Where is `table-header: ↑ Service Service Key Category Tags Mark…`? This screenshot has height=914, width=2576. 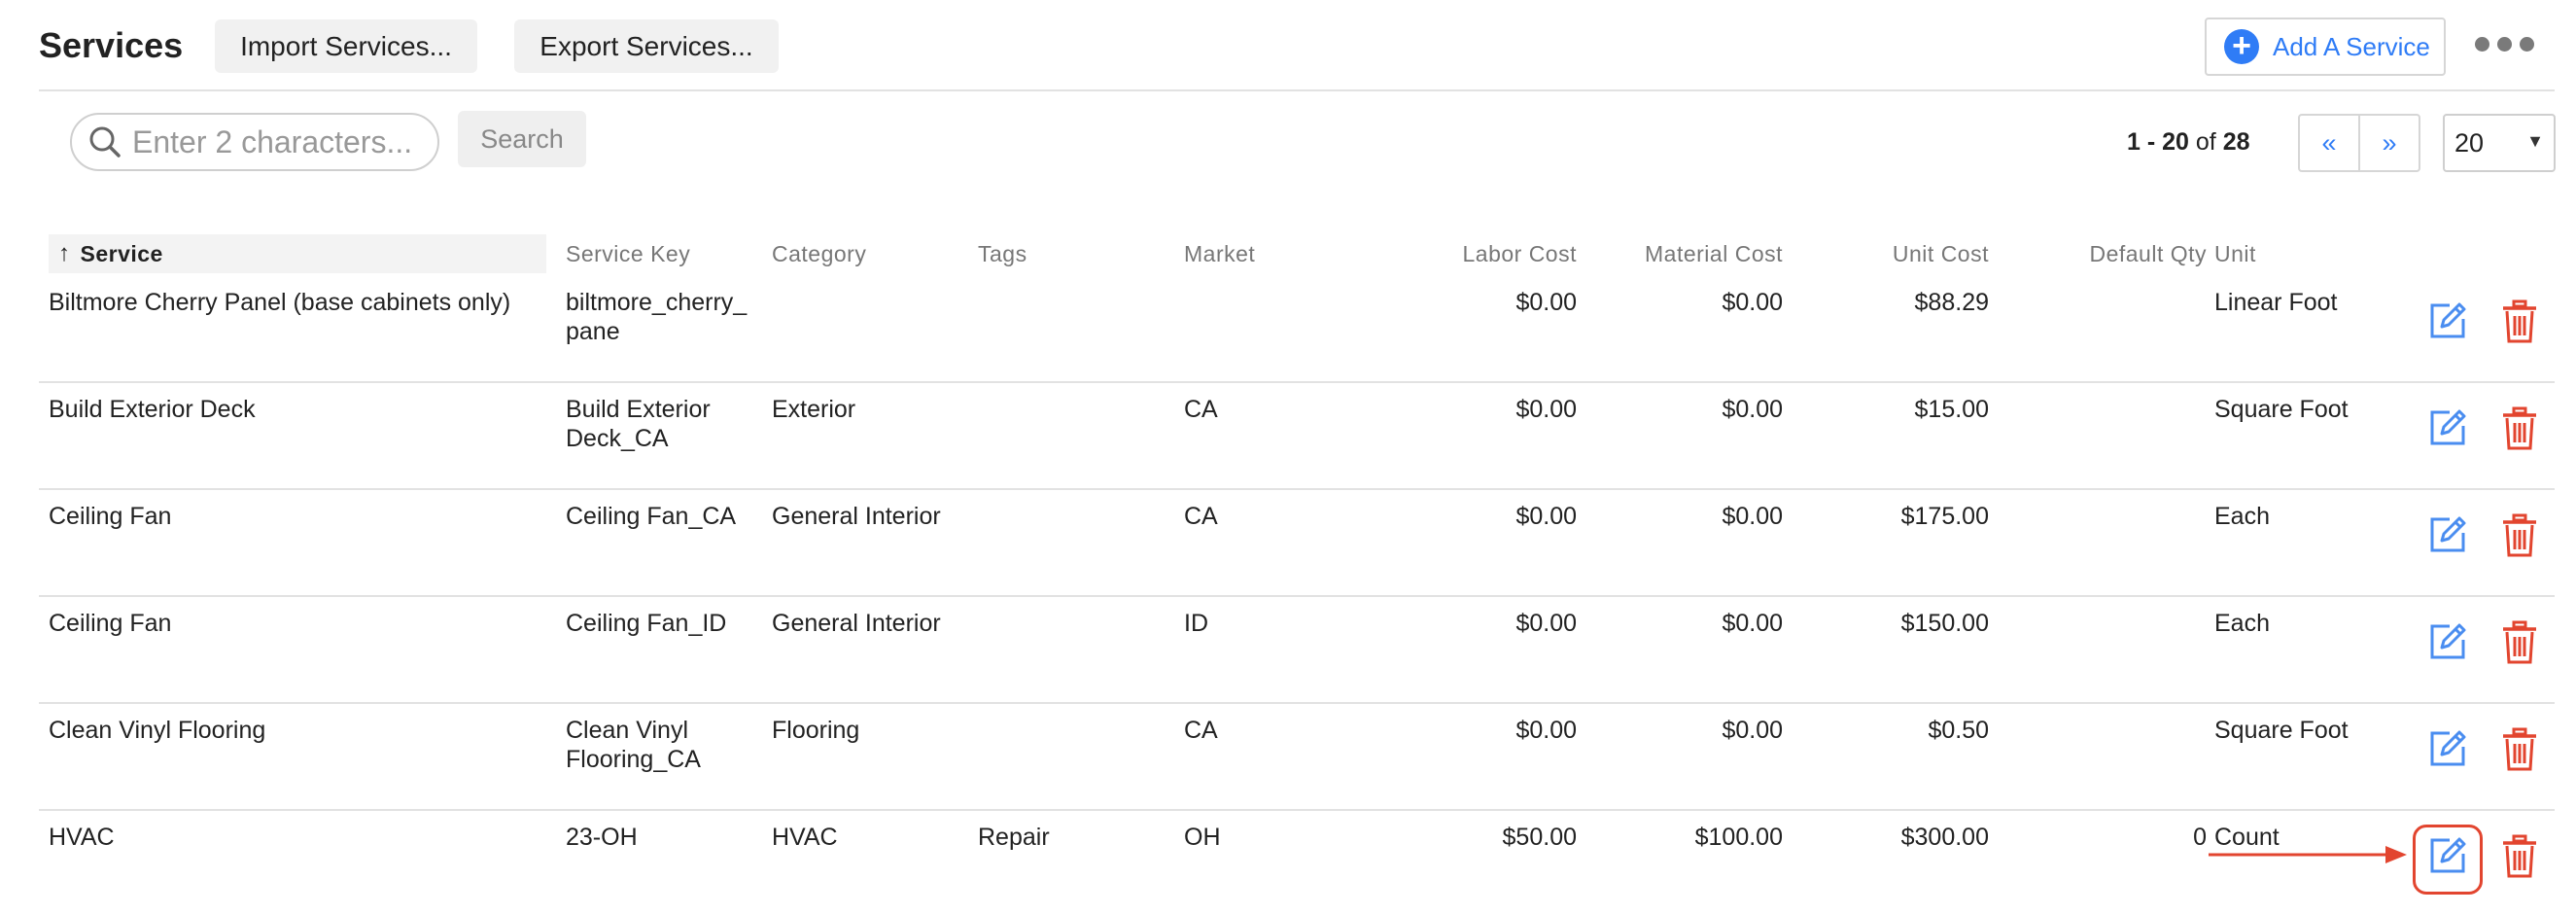
table-header: ↑ Service Service Key Category Tags Mark… is located at coordinates (1297, 254).